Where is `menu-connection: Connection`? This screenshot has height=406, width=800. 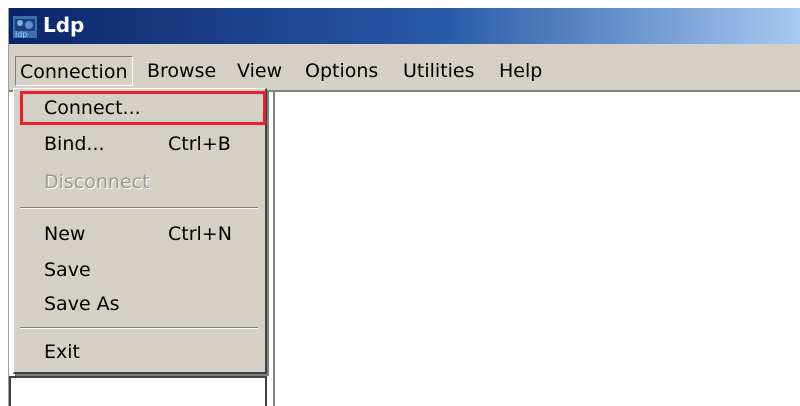
menu-connection: Connection is located at coordinates (74, 71).